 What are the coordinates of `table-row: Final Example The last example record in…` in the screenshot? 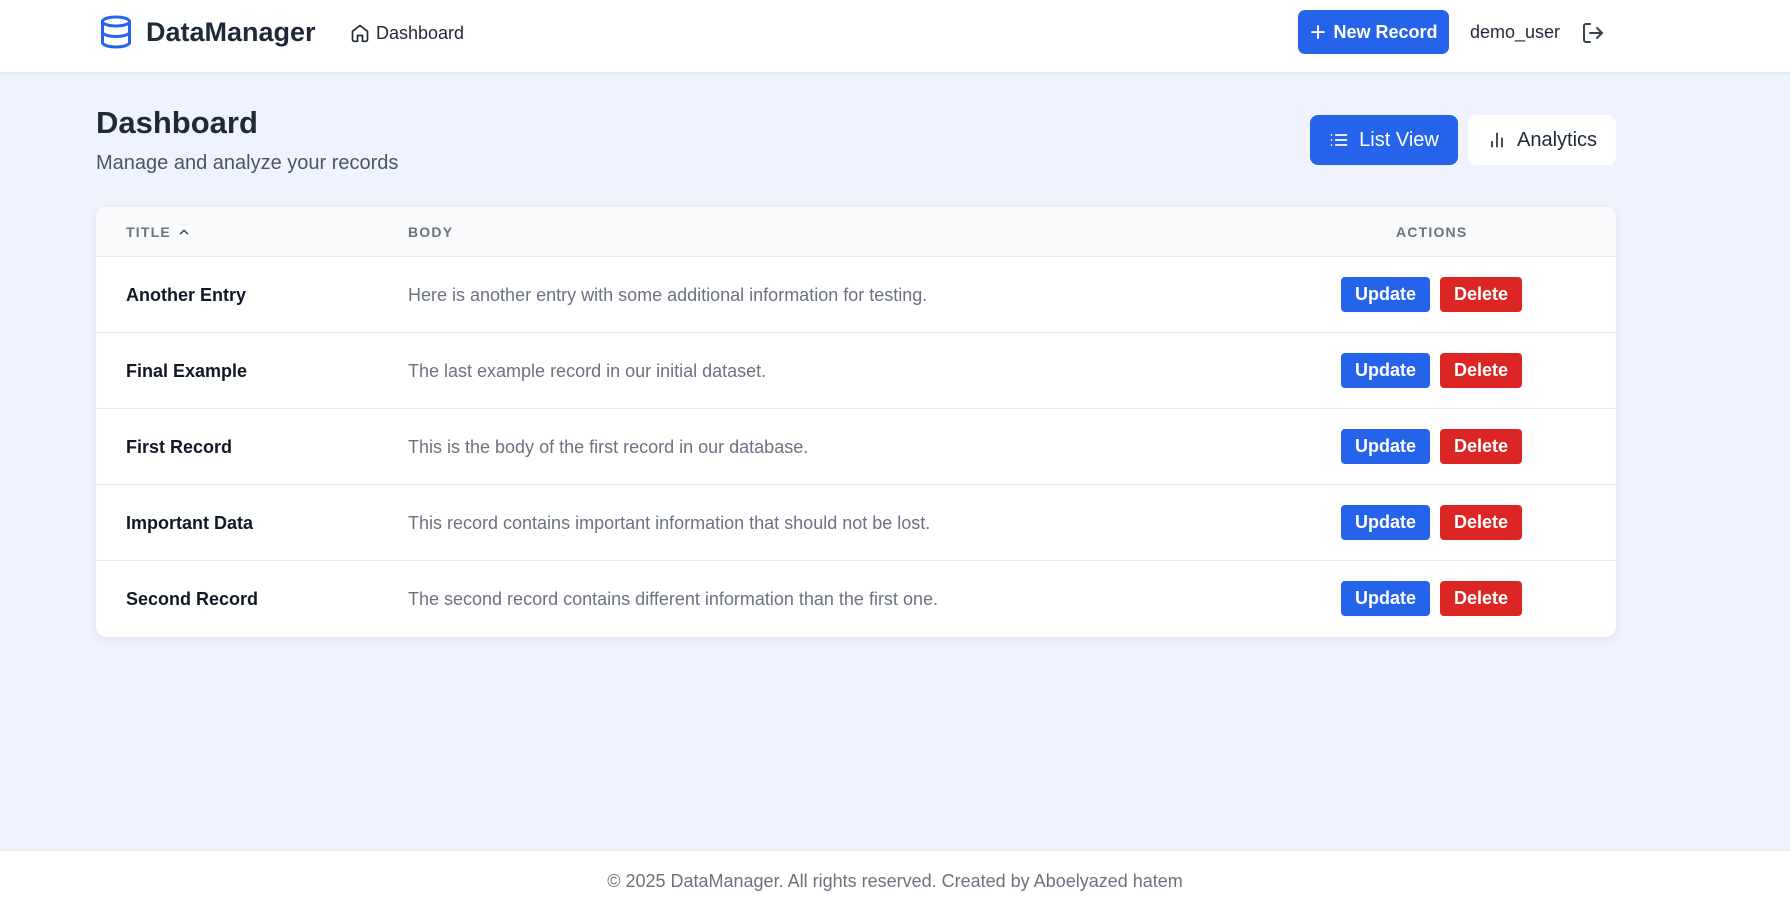 It's located at (856, 371).